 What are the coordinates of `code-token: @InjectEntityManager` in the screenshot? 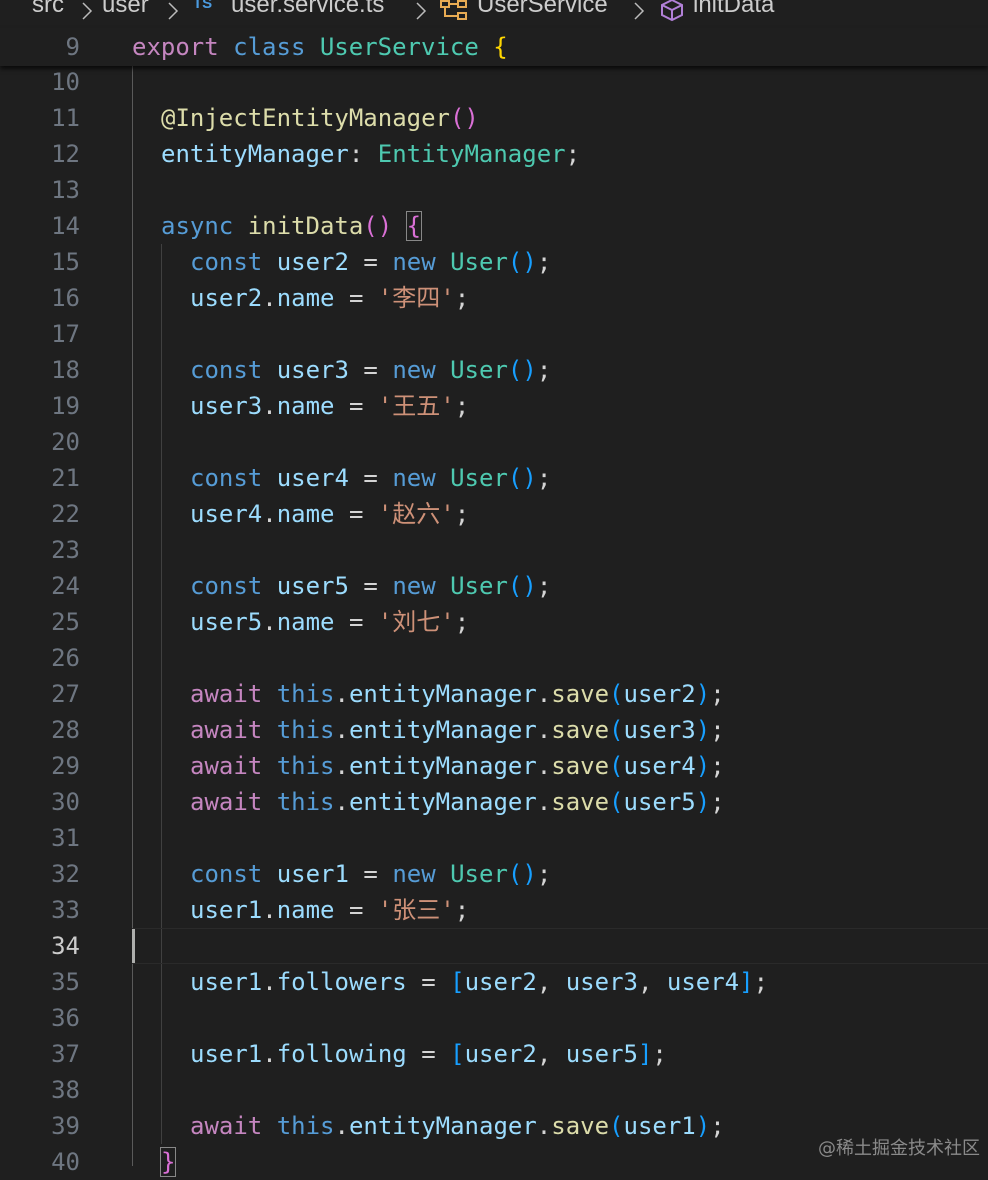 It's located at (305, 118).